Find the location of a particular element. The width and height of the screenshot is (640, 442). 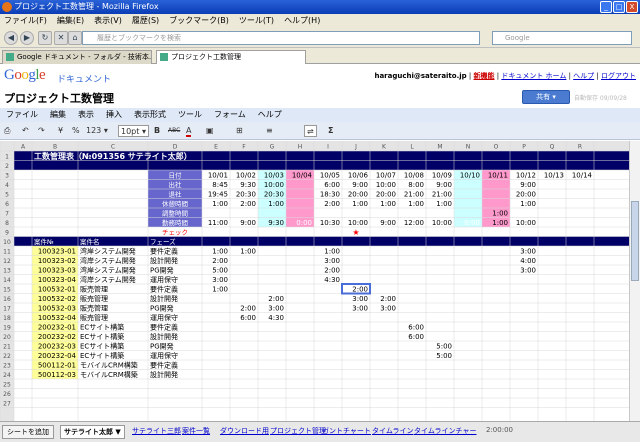

search-input: Google is located at coordinates (562, 38).